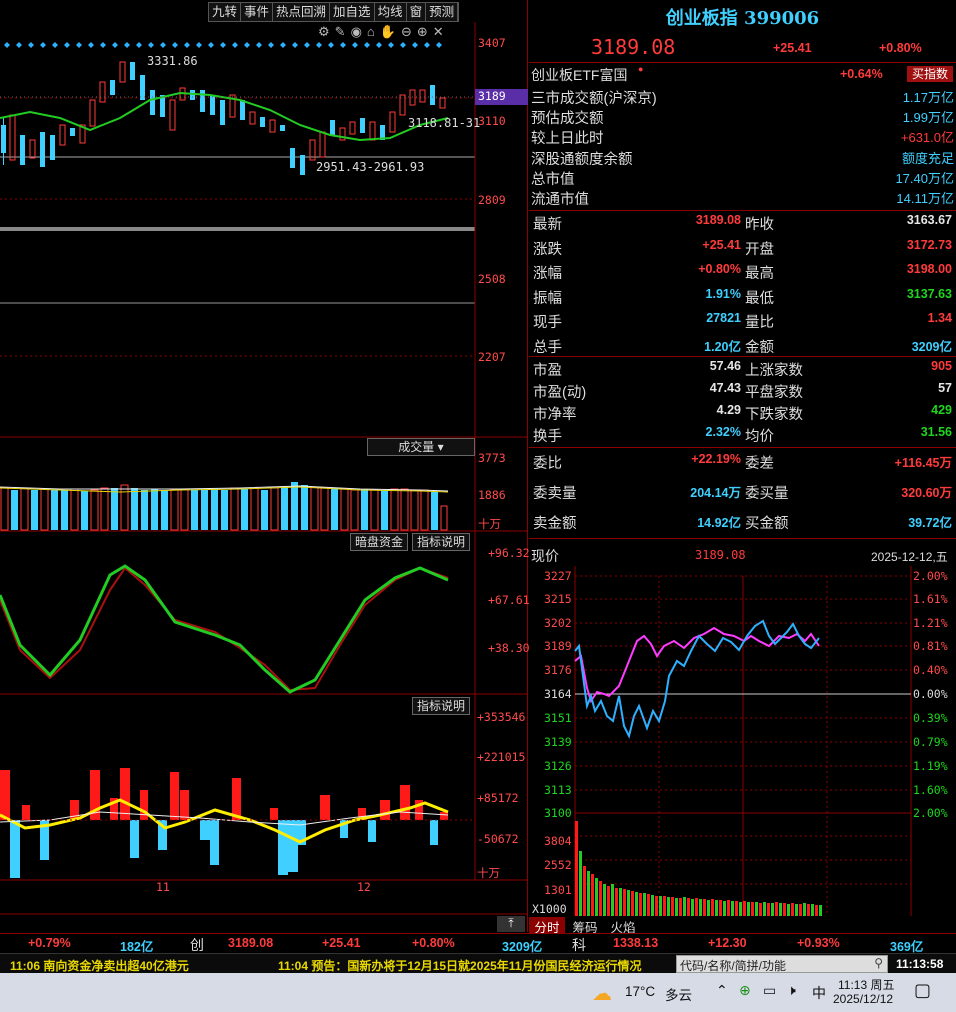  What do you see at coordinates (558, 623) in the screenshot?
I see `intraday-left-tick: 3202` at bounding box center [558, 623].